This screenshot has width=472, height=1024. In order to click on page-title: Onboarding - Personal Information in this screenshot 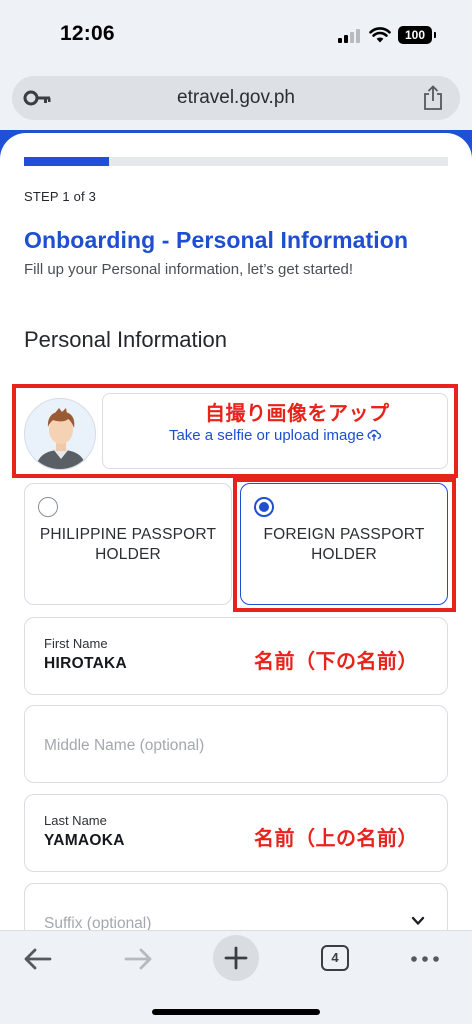, I will do `click(216, 240)`.